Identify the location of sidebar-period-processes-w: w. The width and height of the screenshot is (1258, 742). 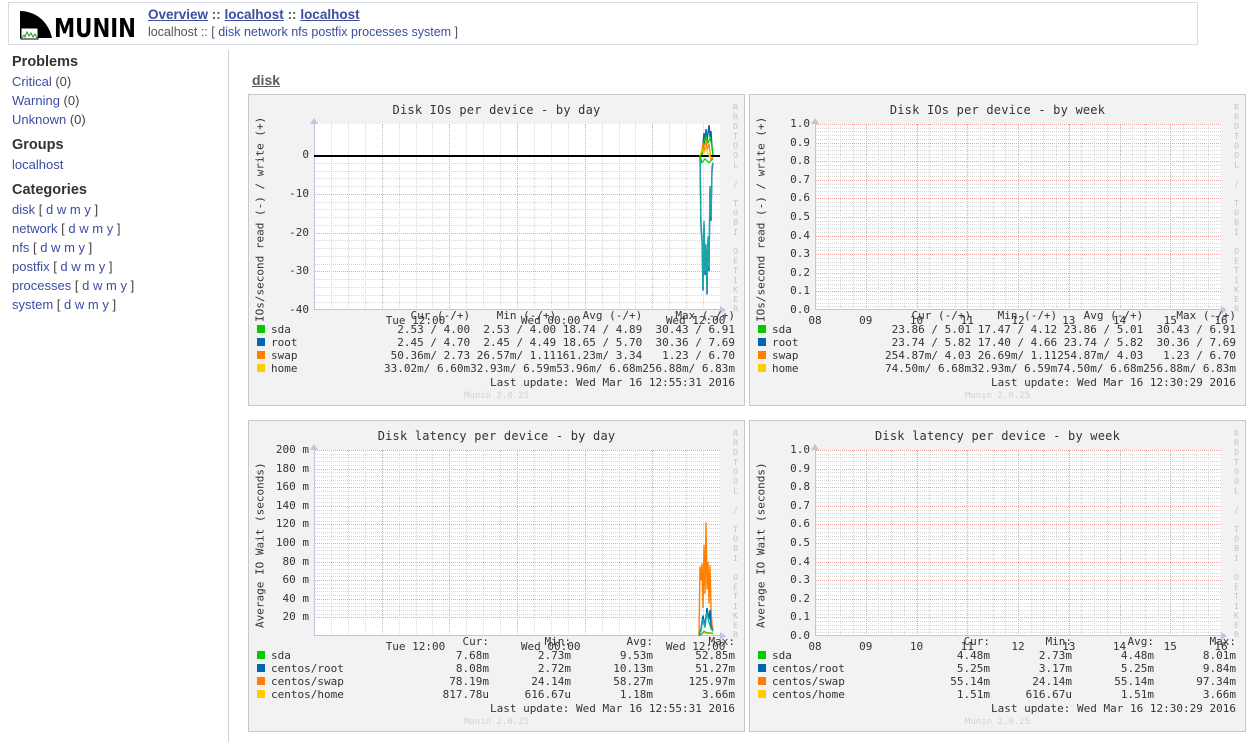
(97, 285).